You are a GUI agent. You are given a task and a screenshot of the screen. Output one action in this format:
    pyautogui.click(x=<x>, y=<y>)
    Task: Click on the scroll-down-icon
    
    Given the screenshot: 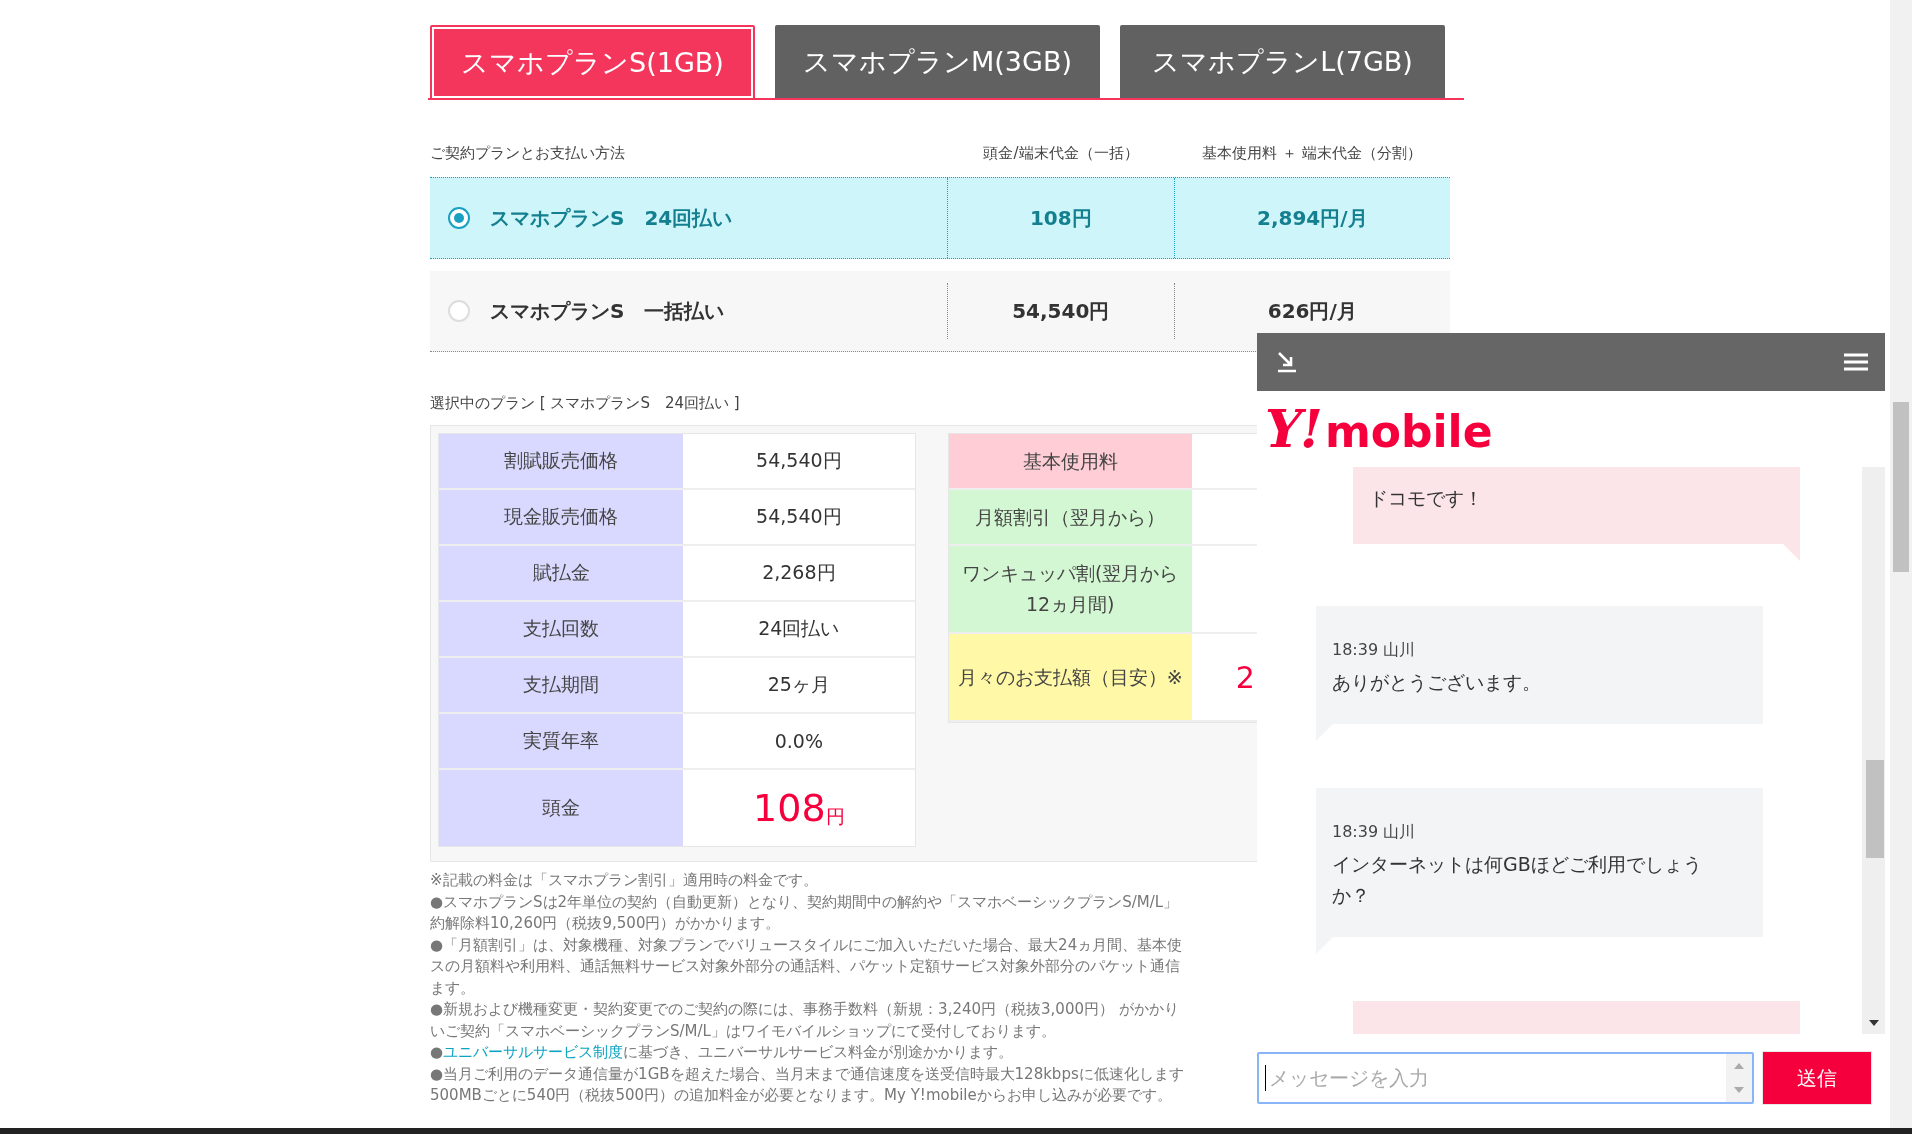 What is the action you would take?
    pyautogui.click(x=1874, y=1023)
    